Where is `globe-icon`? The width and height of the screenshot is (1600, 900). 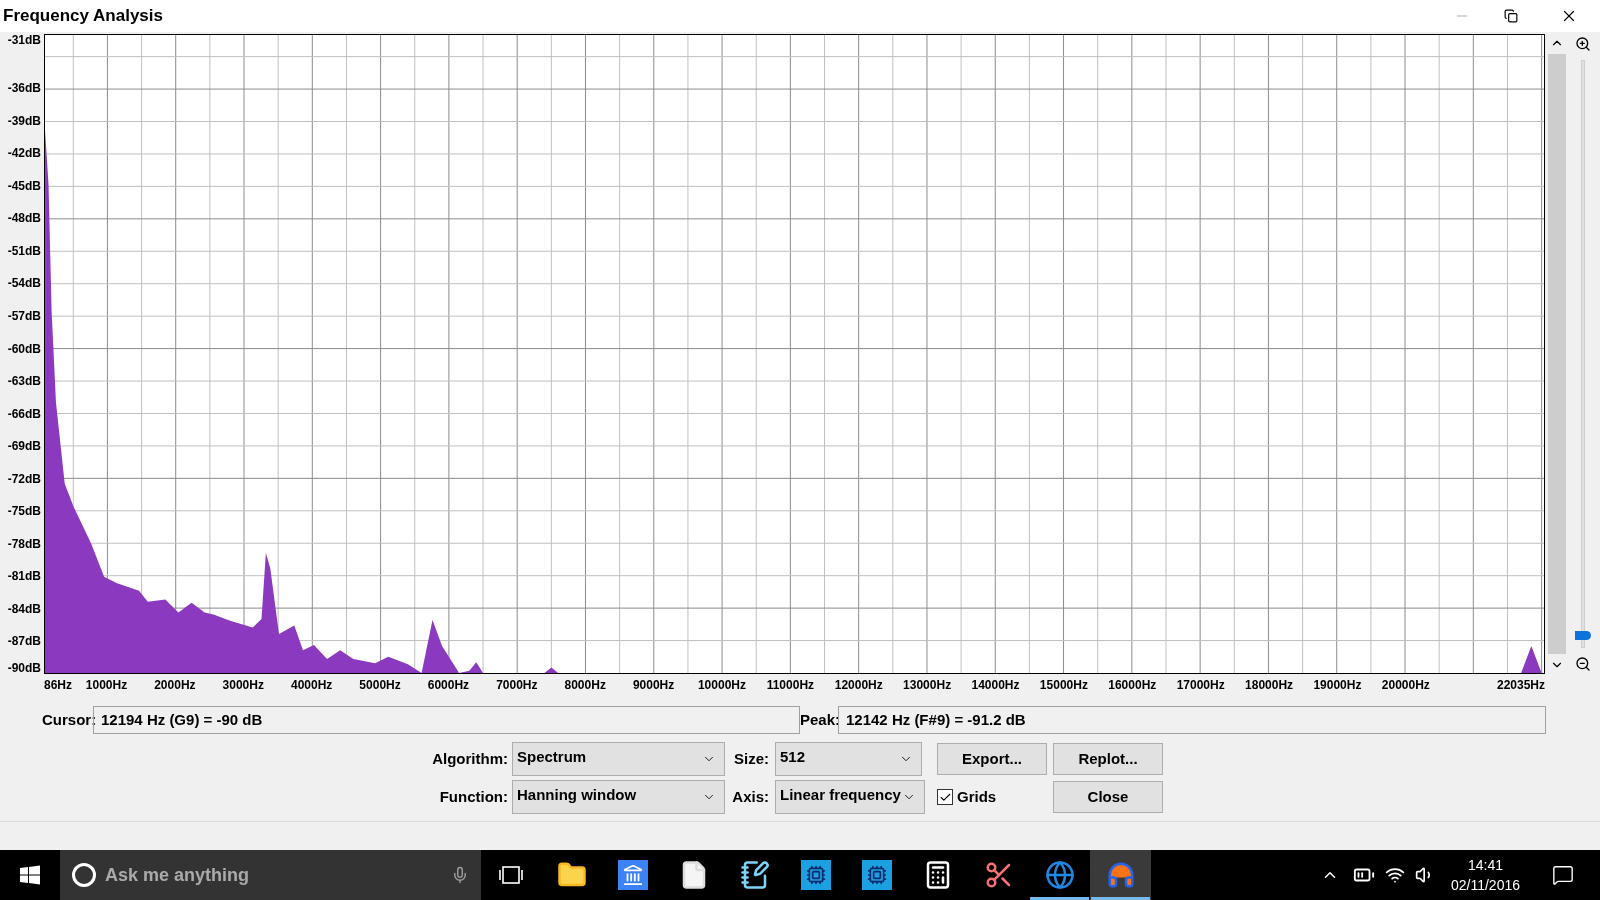
globe-icon is located at coordinates (1059, 875).